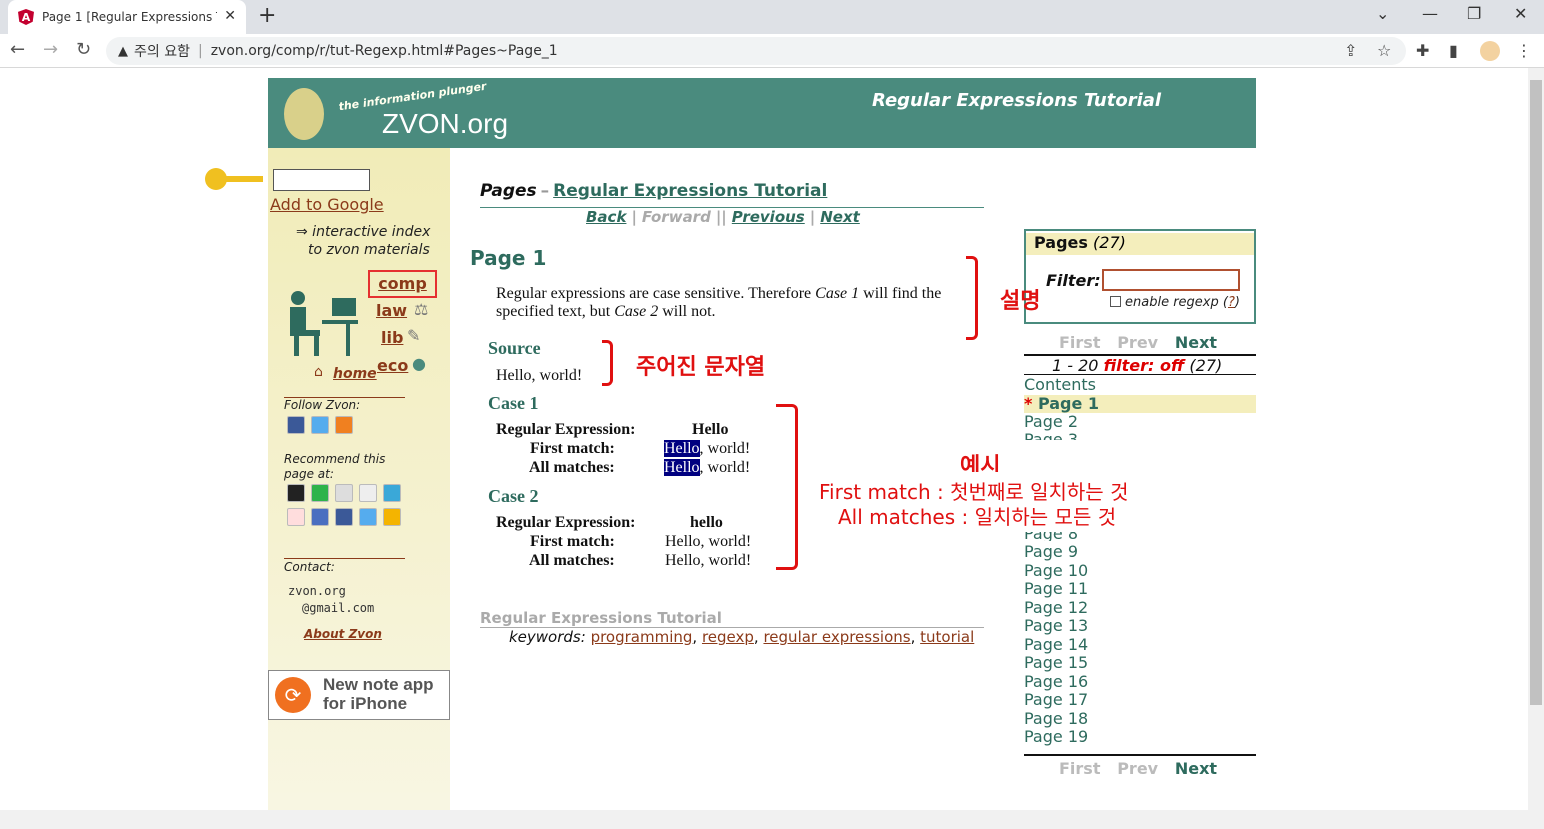 The image size is (1544, 829). I want to click on about-zvon-link: About Zvon, so click(343, 634).